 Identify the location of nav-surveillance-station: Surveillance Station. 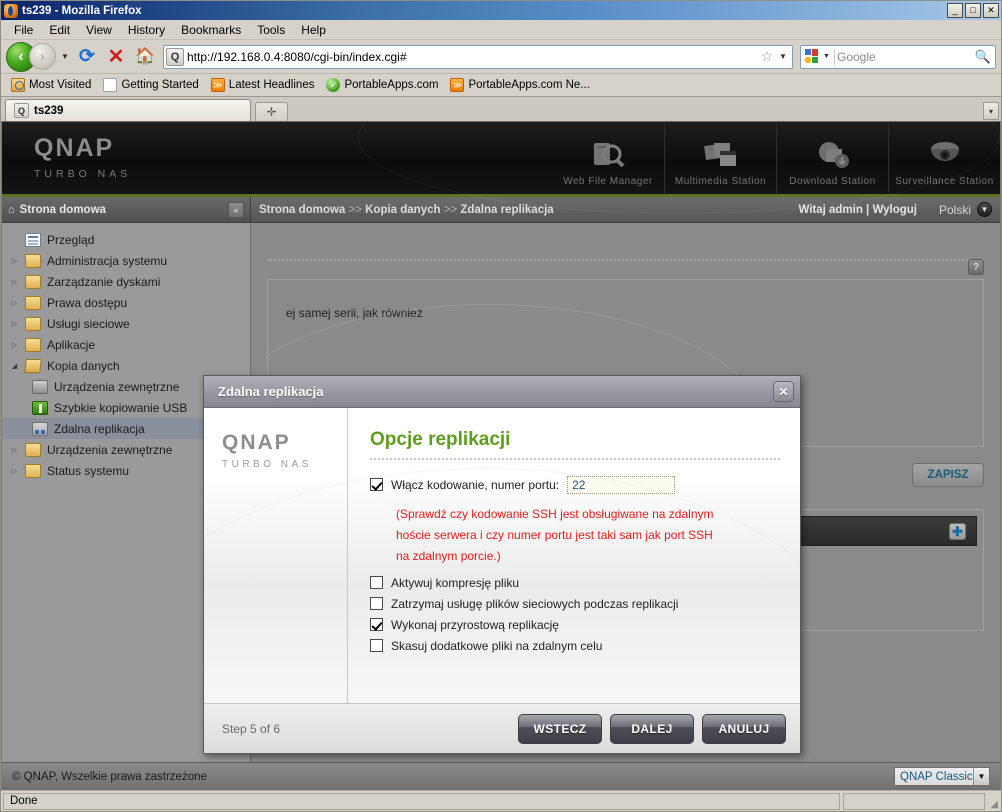
(944, 158).